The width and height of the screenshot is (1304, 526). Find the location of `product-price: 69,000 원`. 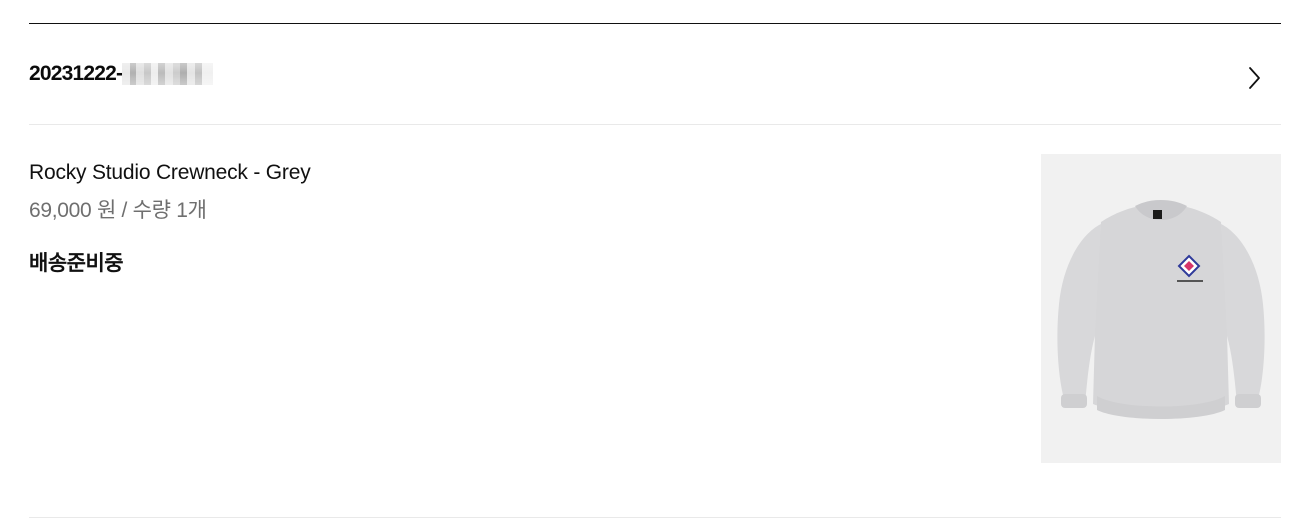

product-price: 69,000 원 is located at coordinates (72, 210).